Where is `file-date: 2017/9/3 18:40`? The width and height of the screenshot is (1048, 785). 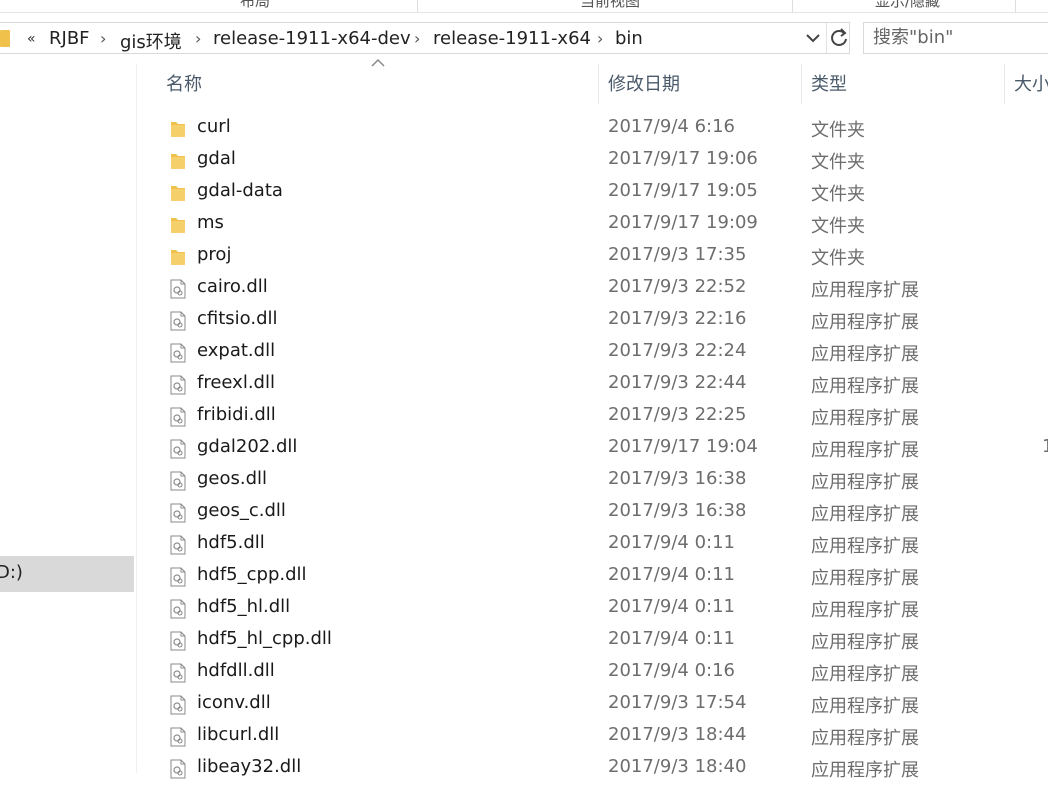 file-date: 2017/9/3 18:40 is located at coordinates (677, 766).